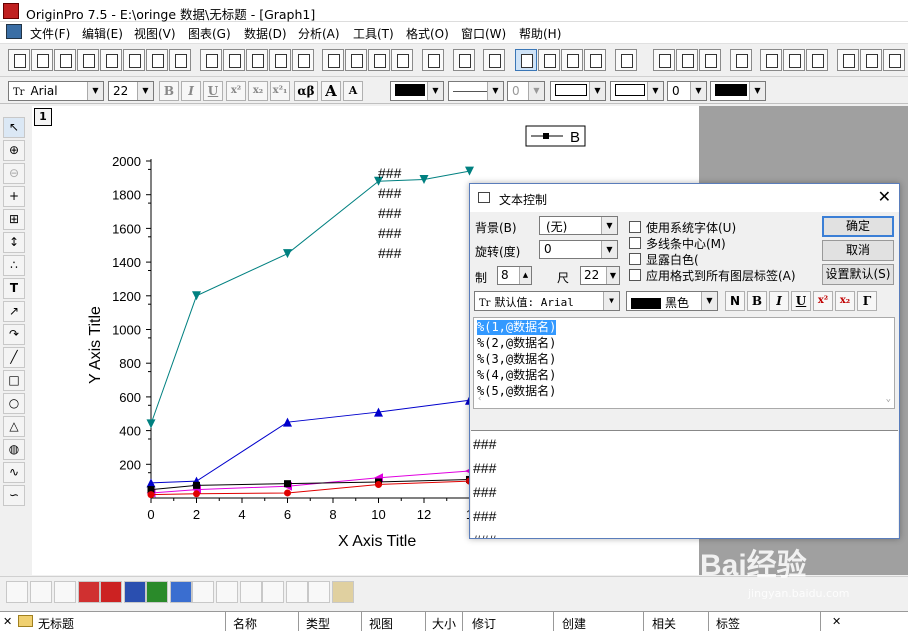  What do you see at coordinates (635, 275) in the screenshot?
I see `apply-all-layers-checkbox` at bounding box center [635, 275].